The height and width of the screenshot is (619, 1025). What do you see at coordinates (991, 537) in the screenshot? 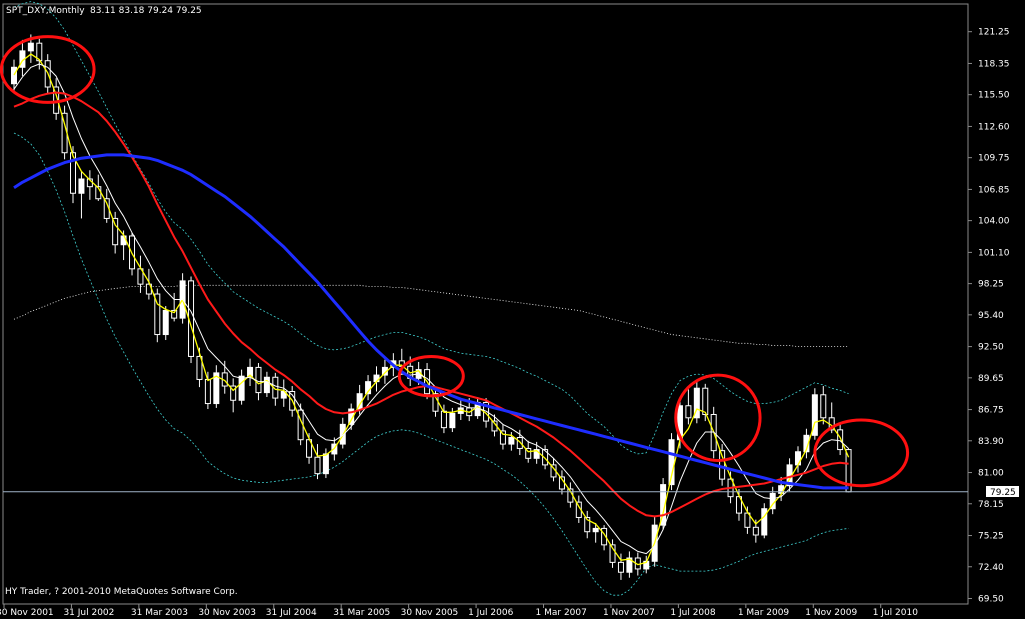
I see `y-tick-label: 75.25` at bounding box center [991, 537].